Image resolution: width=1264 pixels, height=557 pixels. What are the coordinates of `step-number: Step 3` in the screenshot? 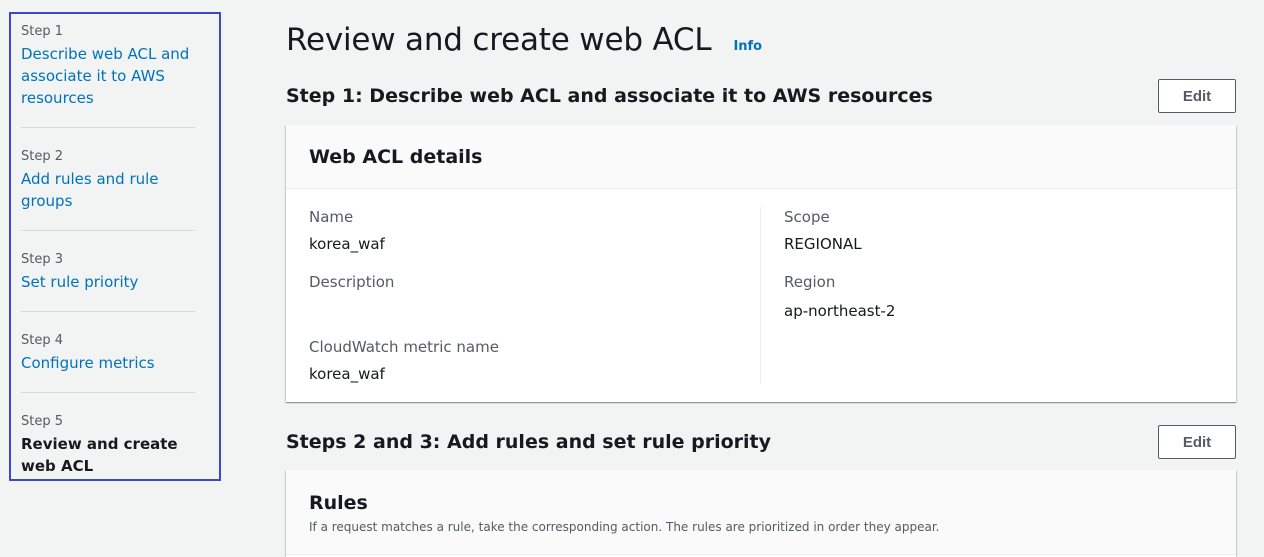 It's located at (42, 259).